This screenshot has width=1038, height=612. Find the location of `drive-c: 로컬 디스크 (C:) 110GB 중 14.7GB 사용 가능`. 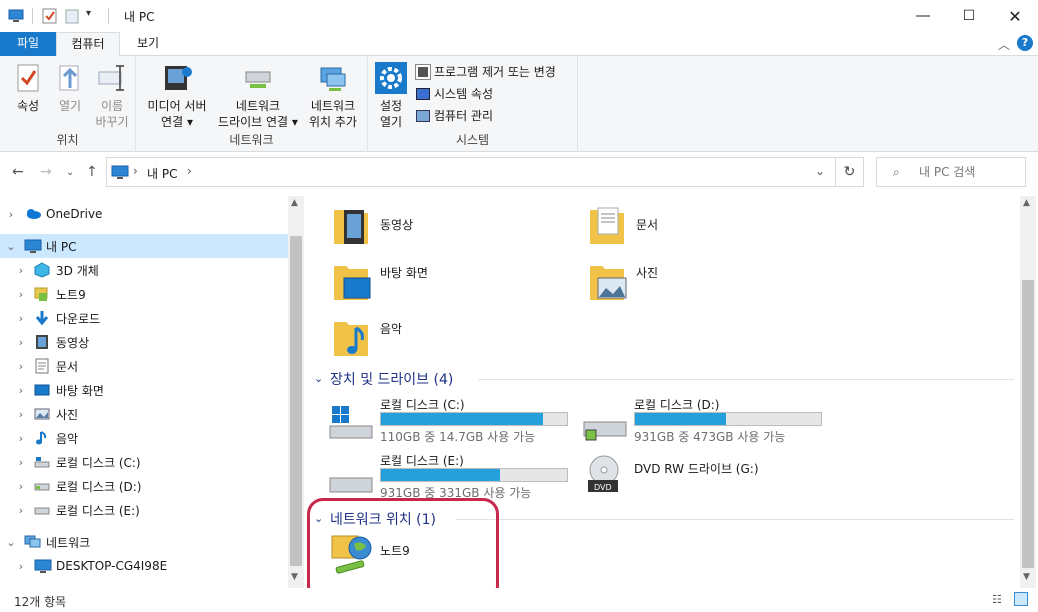

drive-c: 로컬 디스크 (C:) 110GB 중 14.7GB 사용 가능 is located at coordinates (453, 421).